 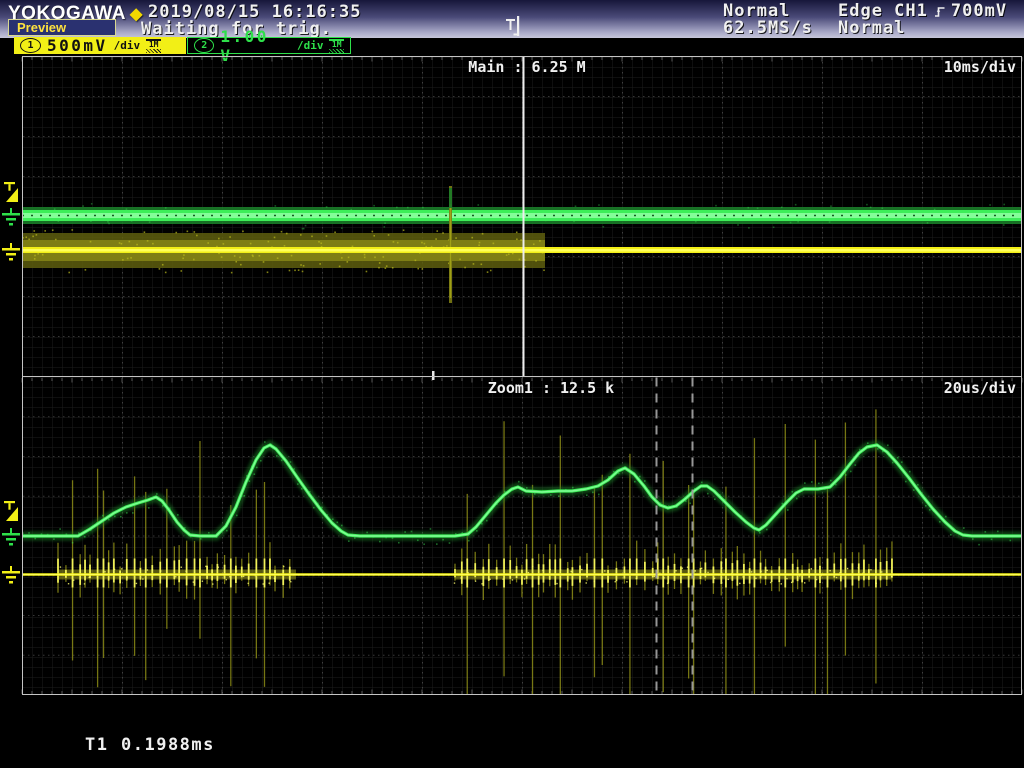 I want to click on cursor-t1-row: T1 0.1988ms, so click(x=150, y=745).